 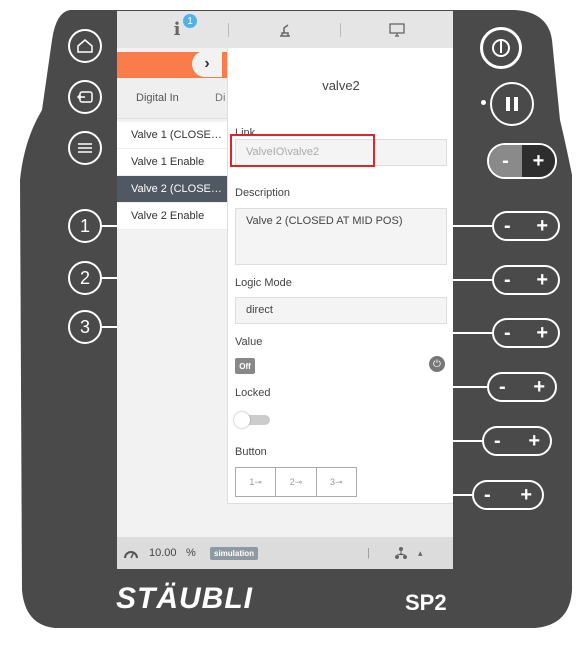 What do you see at coordinates (526, 495) in the screenshot?
I see `jog-6-plus: +` at bounding box center [526, 495].